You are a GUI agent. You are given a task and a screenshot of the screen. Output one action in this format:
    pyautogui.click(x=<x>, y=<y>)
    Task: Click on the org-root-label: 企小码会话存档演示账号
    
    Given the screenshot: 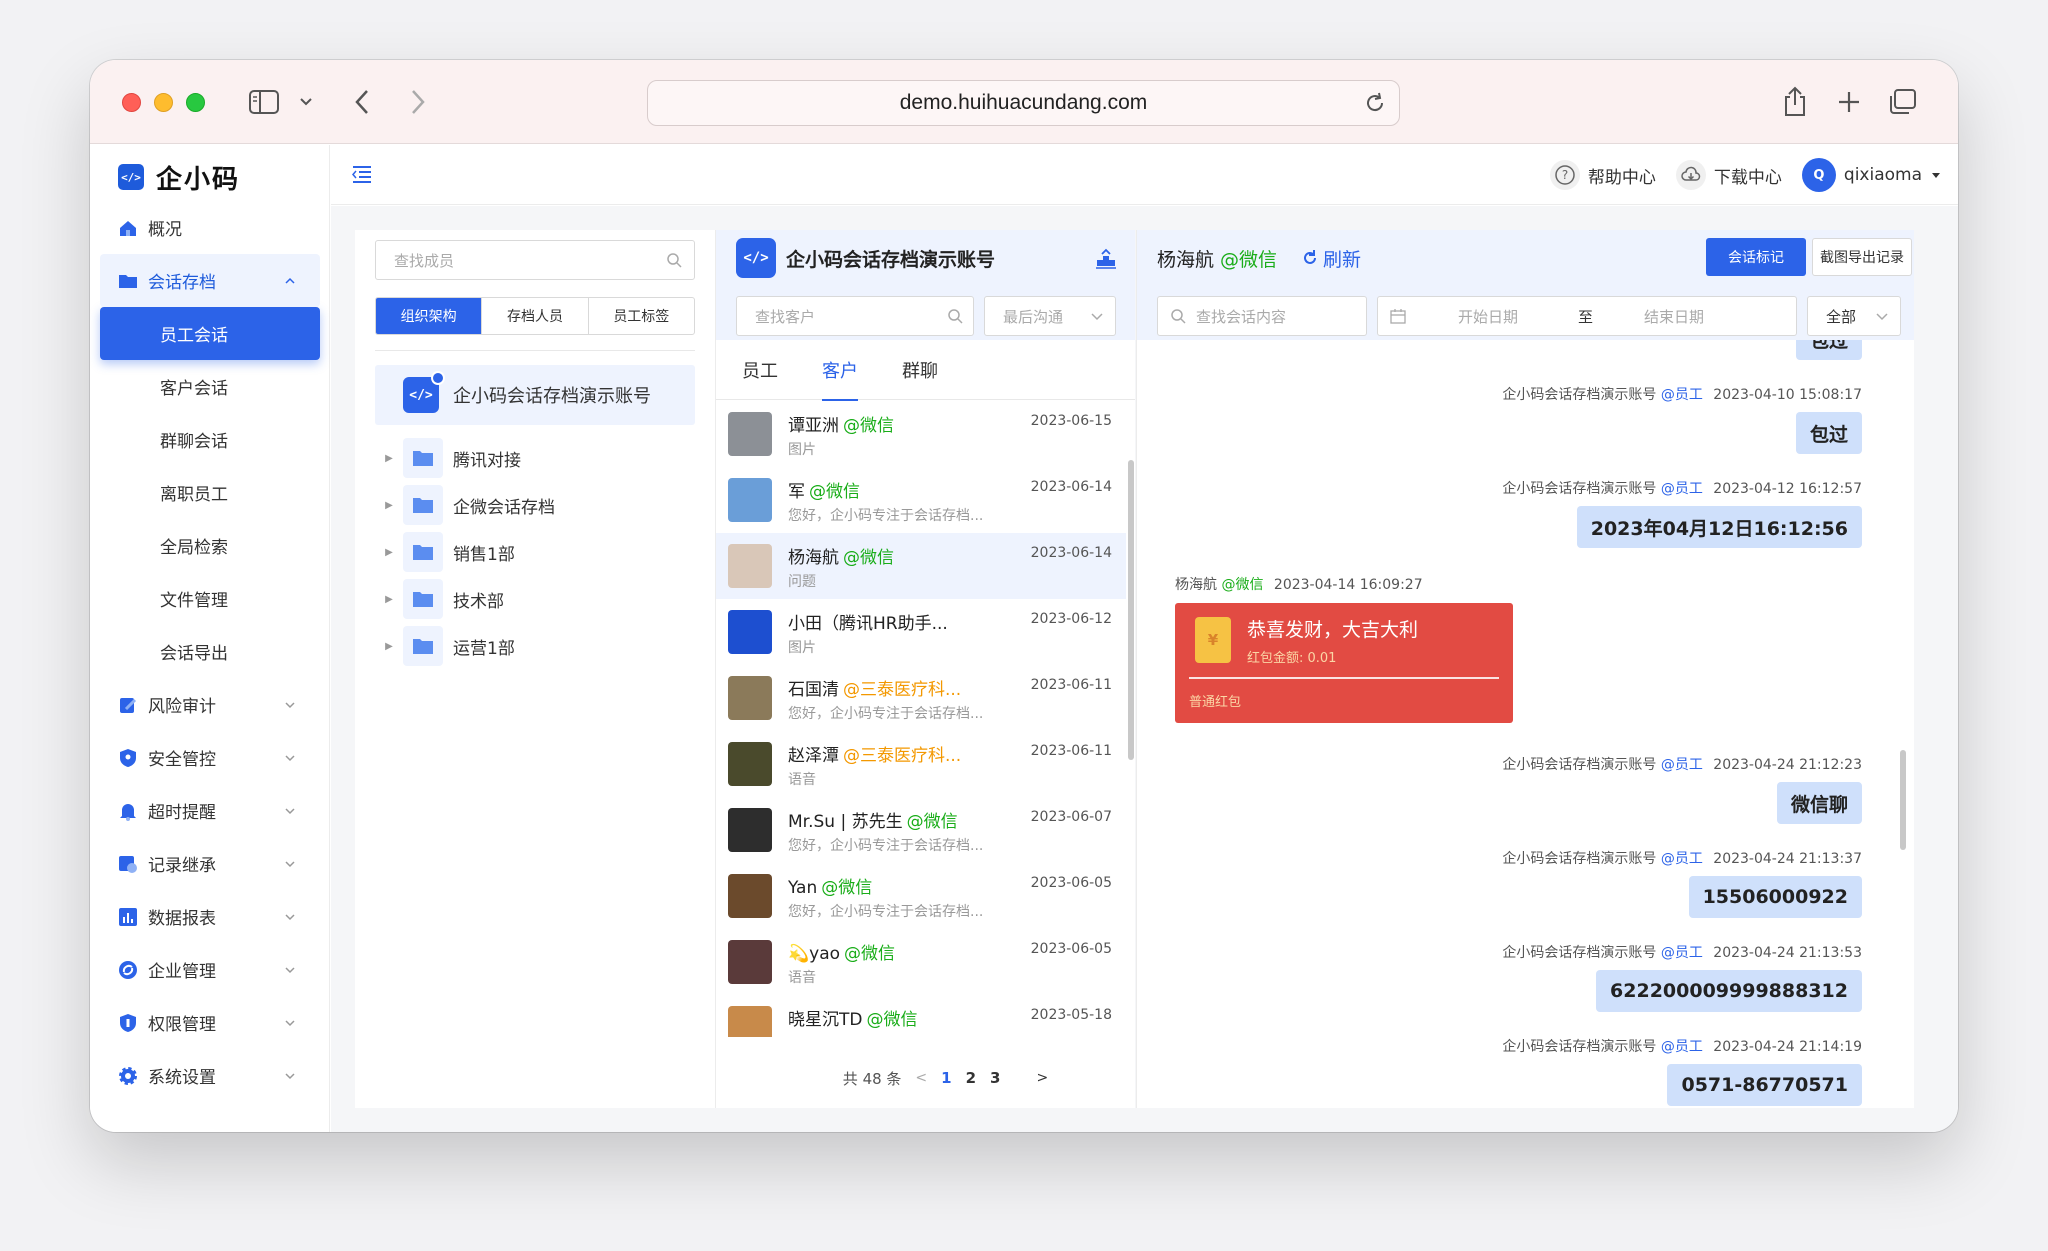 What is the action you would take?
    pyautogui.click(x=552, y=396)
    